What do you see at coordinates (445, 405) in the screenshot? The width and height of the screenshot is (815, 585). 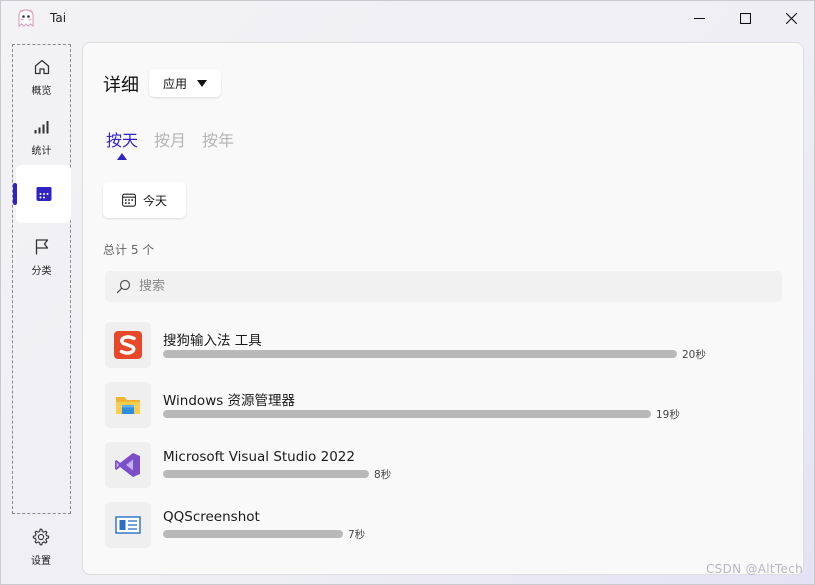 I see `list-item: Windows 资源管理器 19秒` at bounding box center [445, 405].